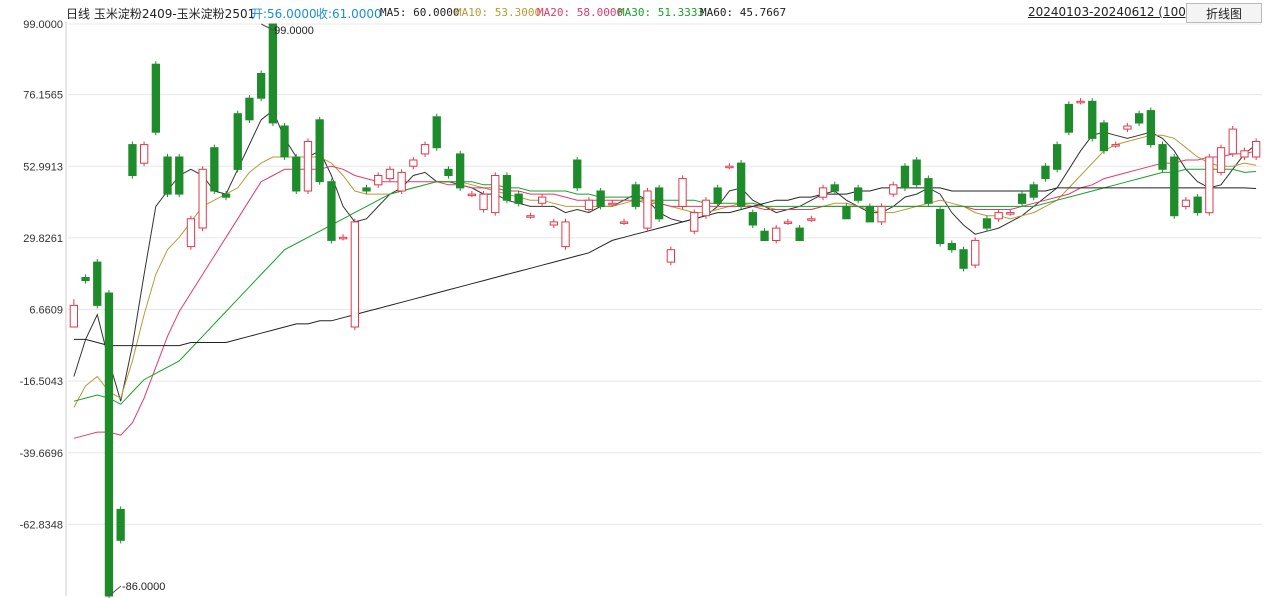 The width and height of the screenshot is (1268, 598). Describe the element at coordinates (46, 311) in the screenshot. I see `y-tick-label: 6.6609` at that location.